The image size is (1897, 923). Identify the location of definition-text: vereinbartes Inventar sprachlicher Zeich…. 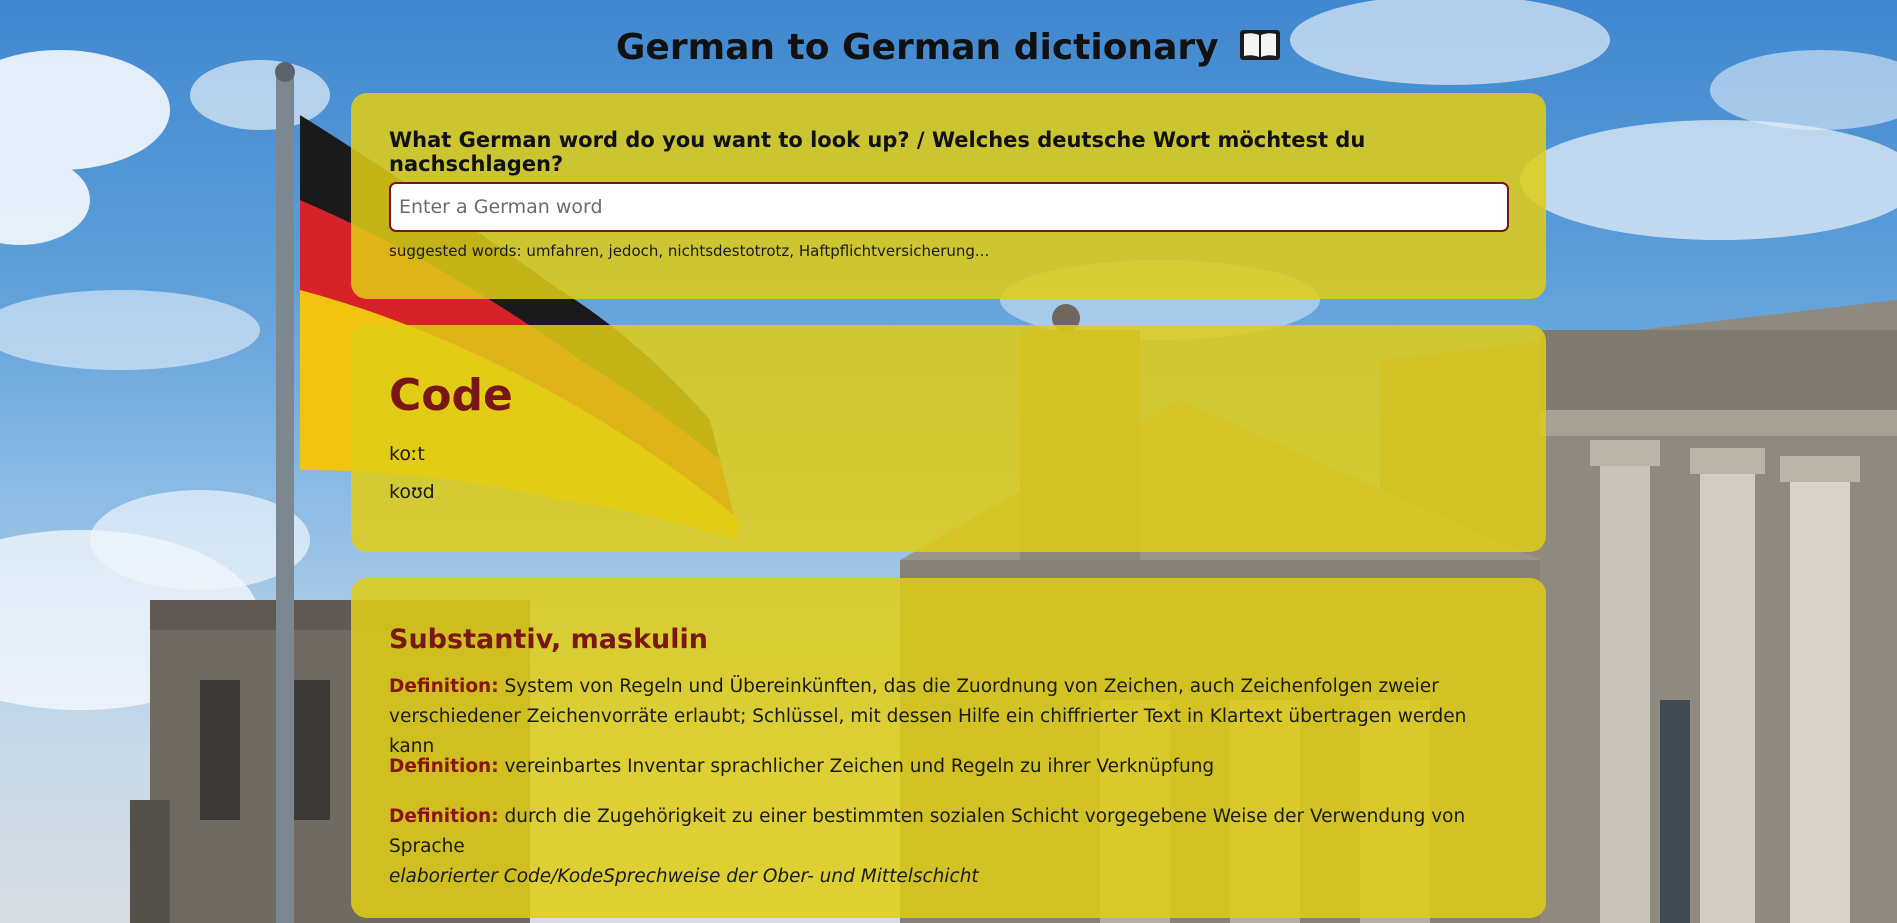
(859, 766).